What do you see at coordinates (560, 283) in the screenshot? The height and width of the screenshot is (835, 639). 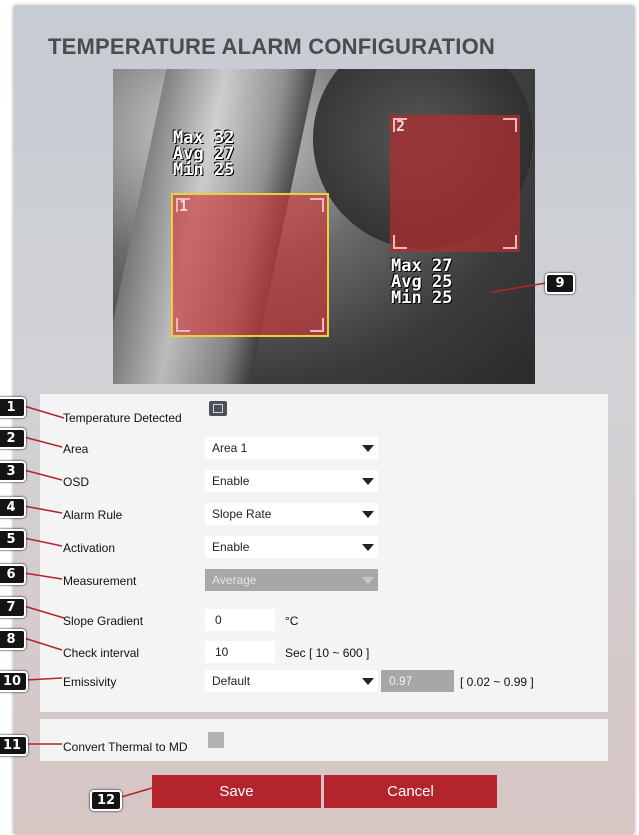 I see `callout-badge: 9` at bounding box center [560, 283].